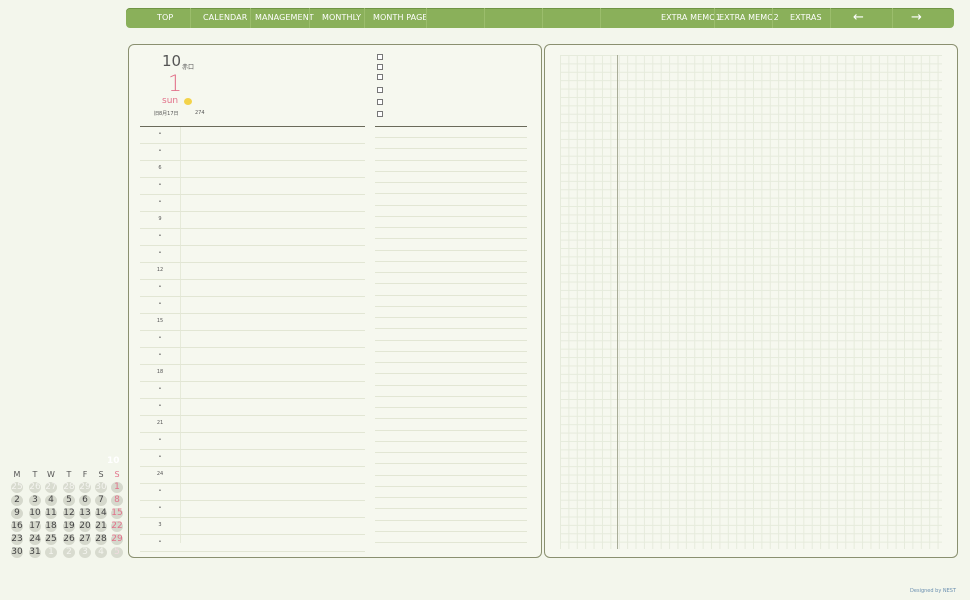 The image size is (970, 600). Describe the element at coordinates (252, 322) in the screenshot. I see `schedule-row: 15` at that location.